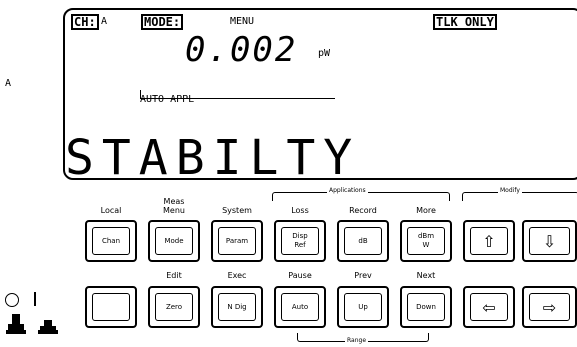  What do you see at coordinates (237, 98) in the screenshot?
I see `application-underline` at bounding box center [237, 98].